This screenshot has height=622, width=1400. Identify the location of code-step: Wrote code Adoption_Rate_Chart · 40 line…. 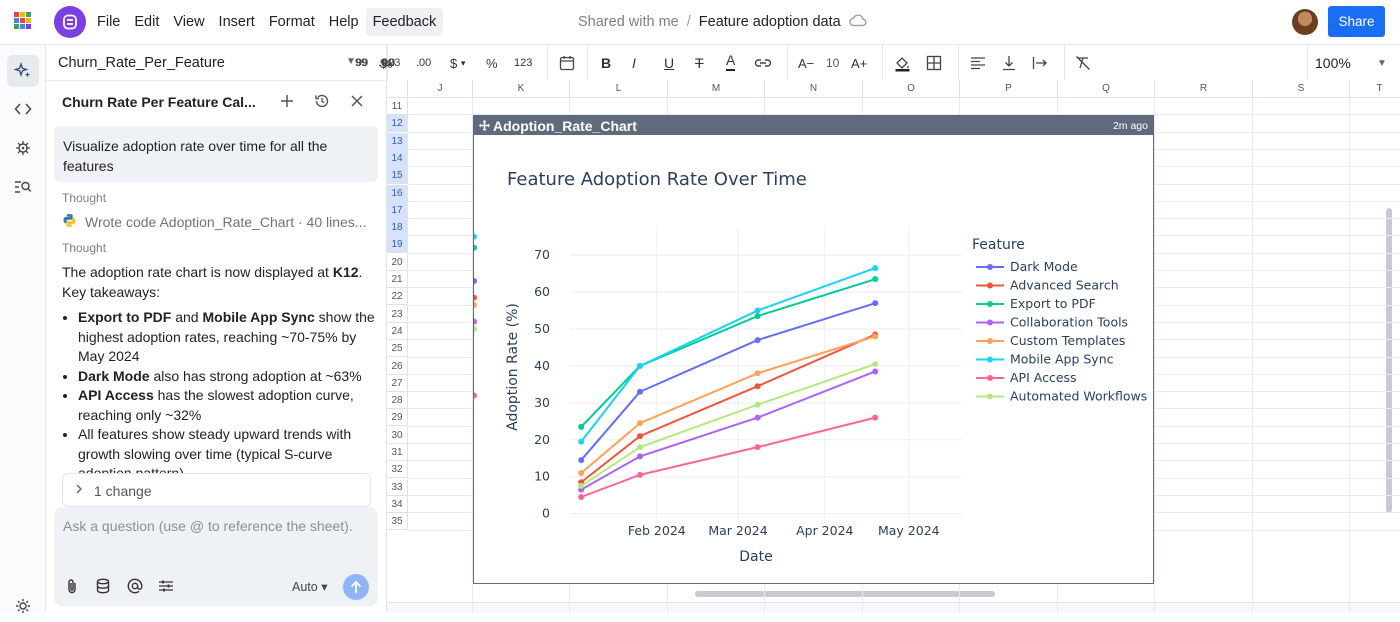
(214, 222).